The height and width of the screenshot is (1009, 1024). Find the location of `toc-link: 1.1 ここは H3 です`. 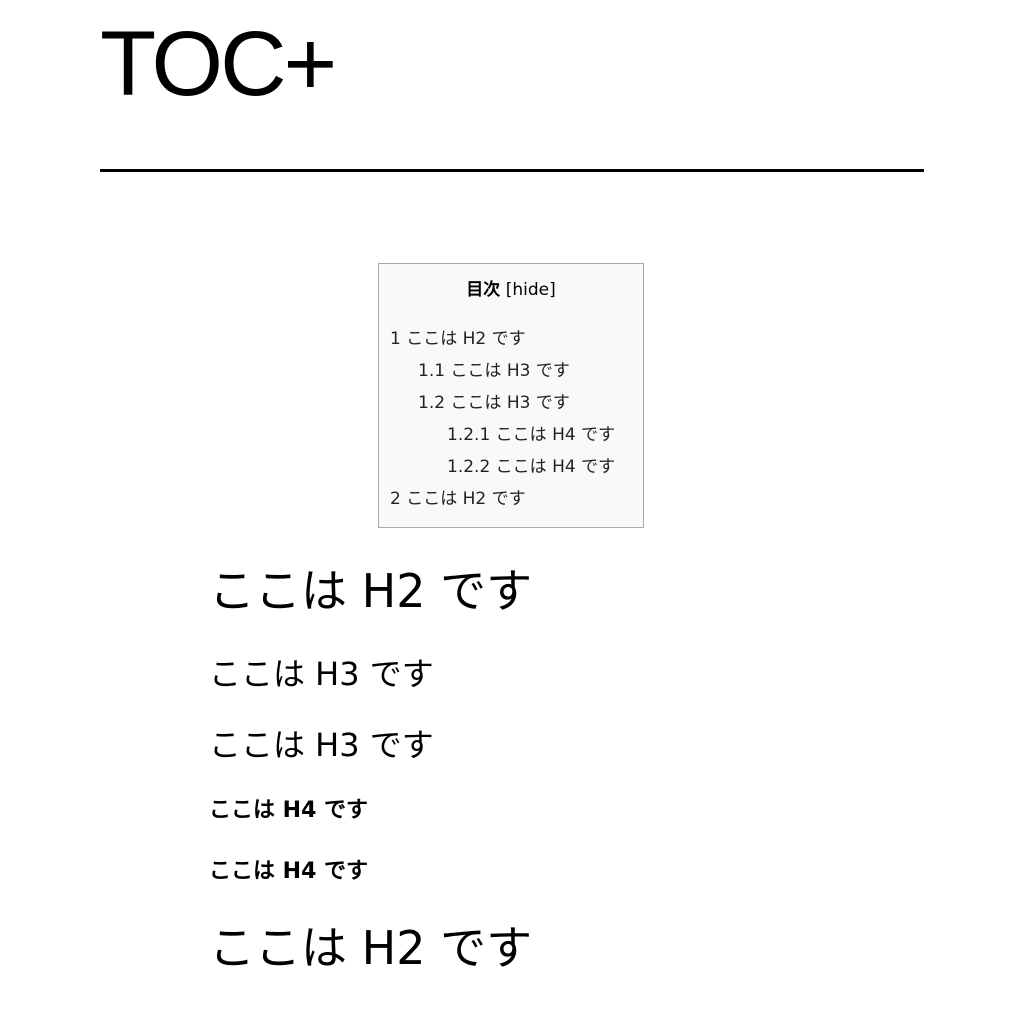

toc-link: 1.1 ここは H3 です is located at coordinates (494, 371).